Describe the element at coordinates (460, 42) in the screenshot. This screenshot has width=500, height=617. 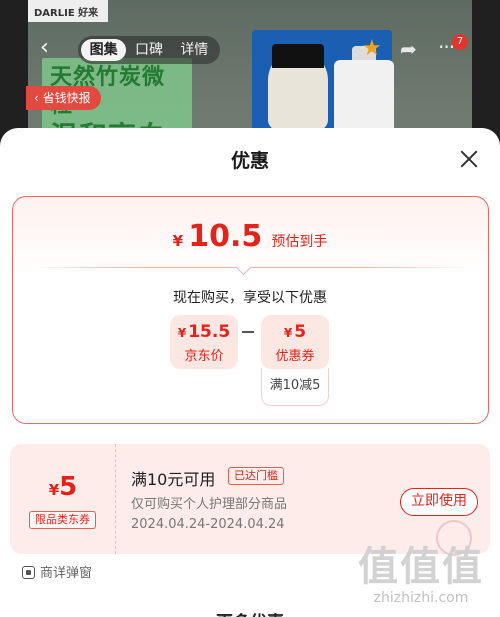
I see `notification-badge: 7` at that location.